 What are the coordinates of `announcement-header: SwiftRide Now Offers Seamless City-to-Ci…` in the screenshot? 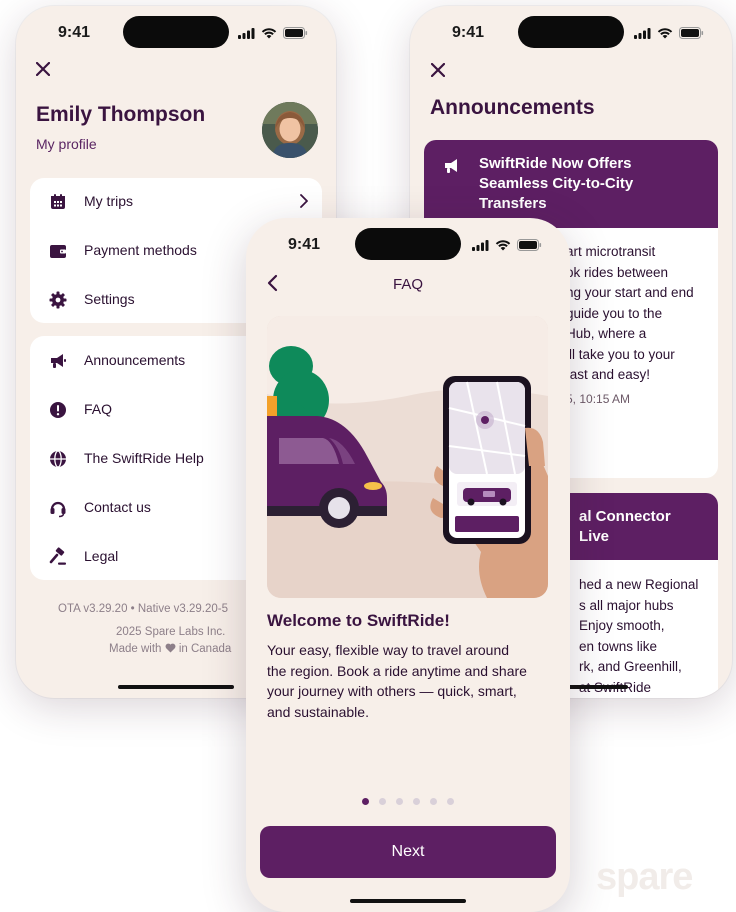 It's located at (571, 184).